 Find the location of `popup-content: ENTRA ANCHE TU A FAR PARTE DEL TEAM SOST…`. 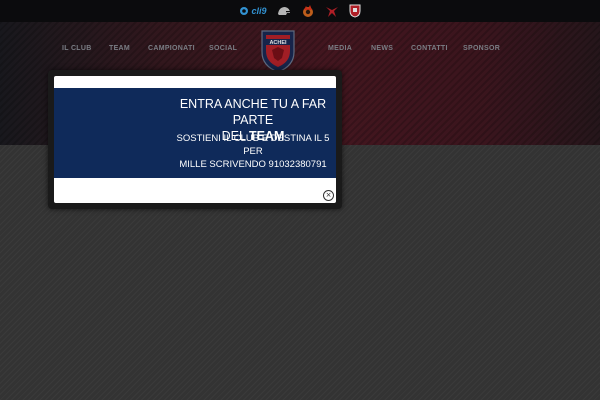

popup-content: ENTRA ANCHE TU A FAR PARTE DEL TEAM SOST… is located at coordinates (195, 139).